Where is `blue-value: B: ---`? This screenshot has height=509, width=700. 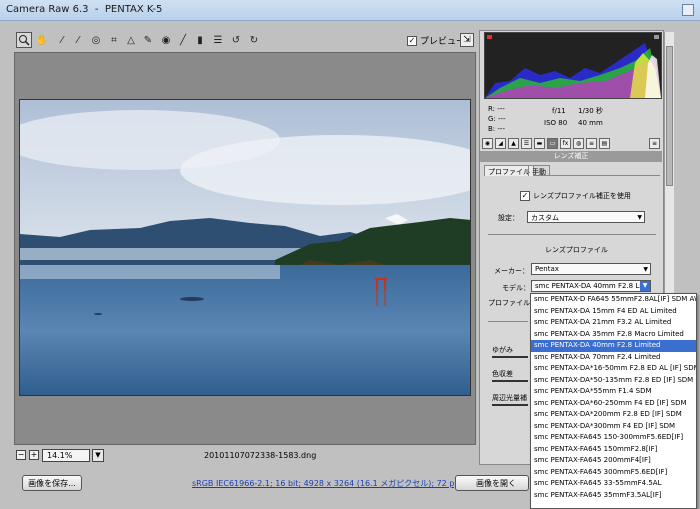
blue-value: B: --- is located at coordinates (496, 129).